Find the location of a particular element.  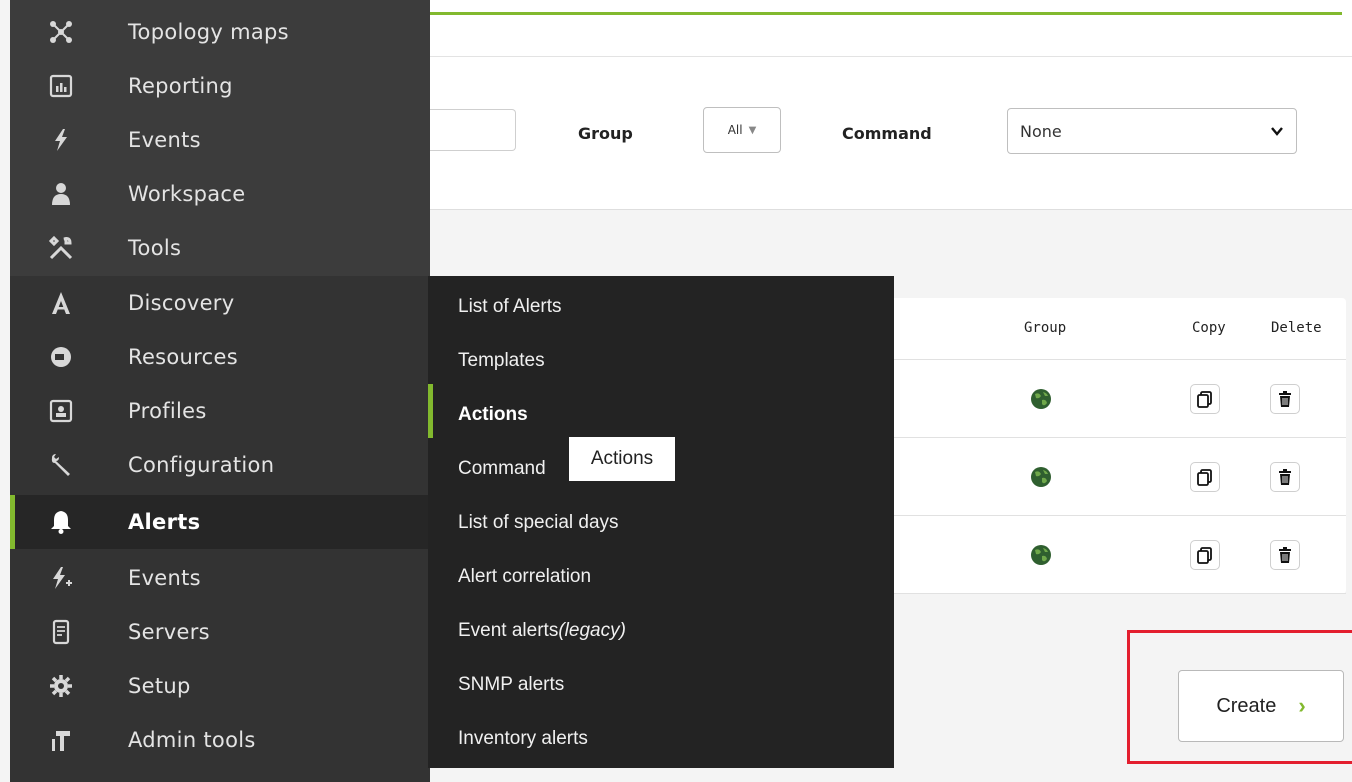

discovery-icon is located at coordinates (61, 303).